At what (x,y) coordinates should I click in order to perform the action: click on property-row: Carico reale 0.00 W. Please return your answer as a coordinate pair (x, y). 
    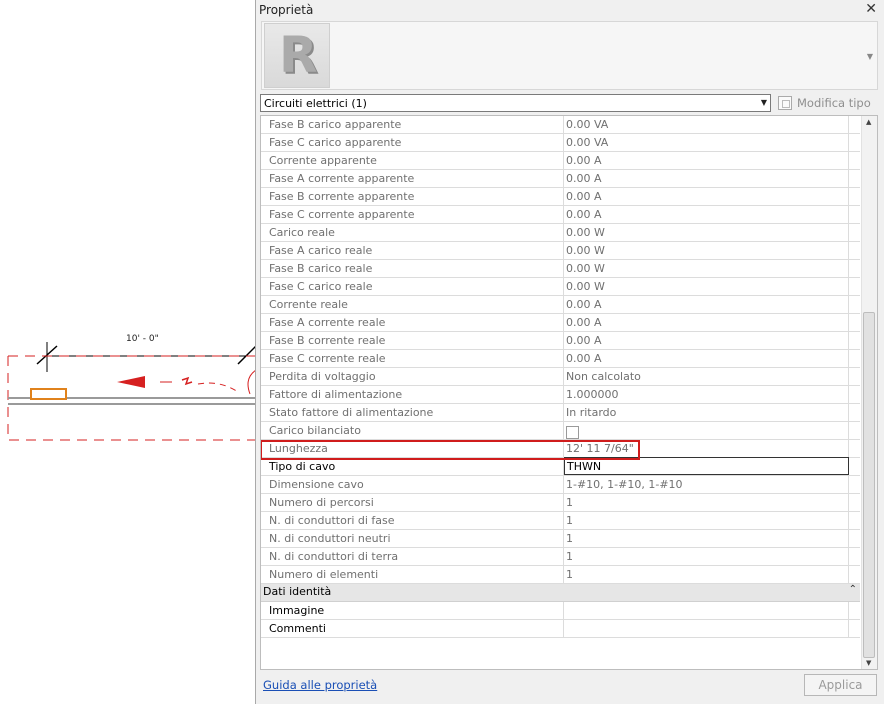
    Looking at the image, I should click on (560, 233).